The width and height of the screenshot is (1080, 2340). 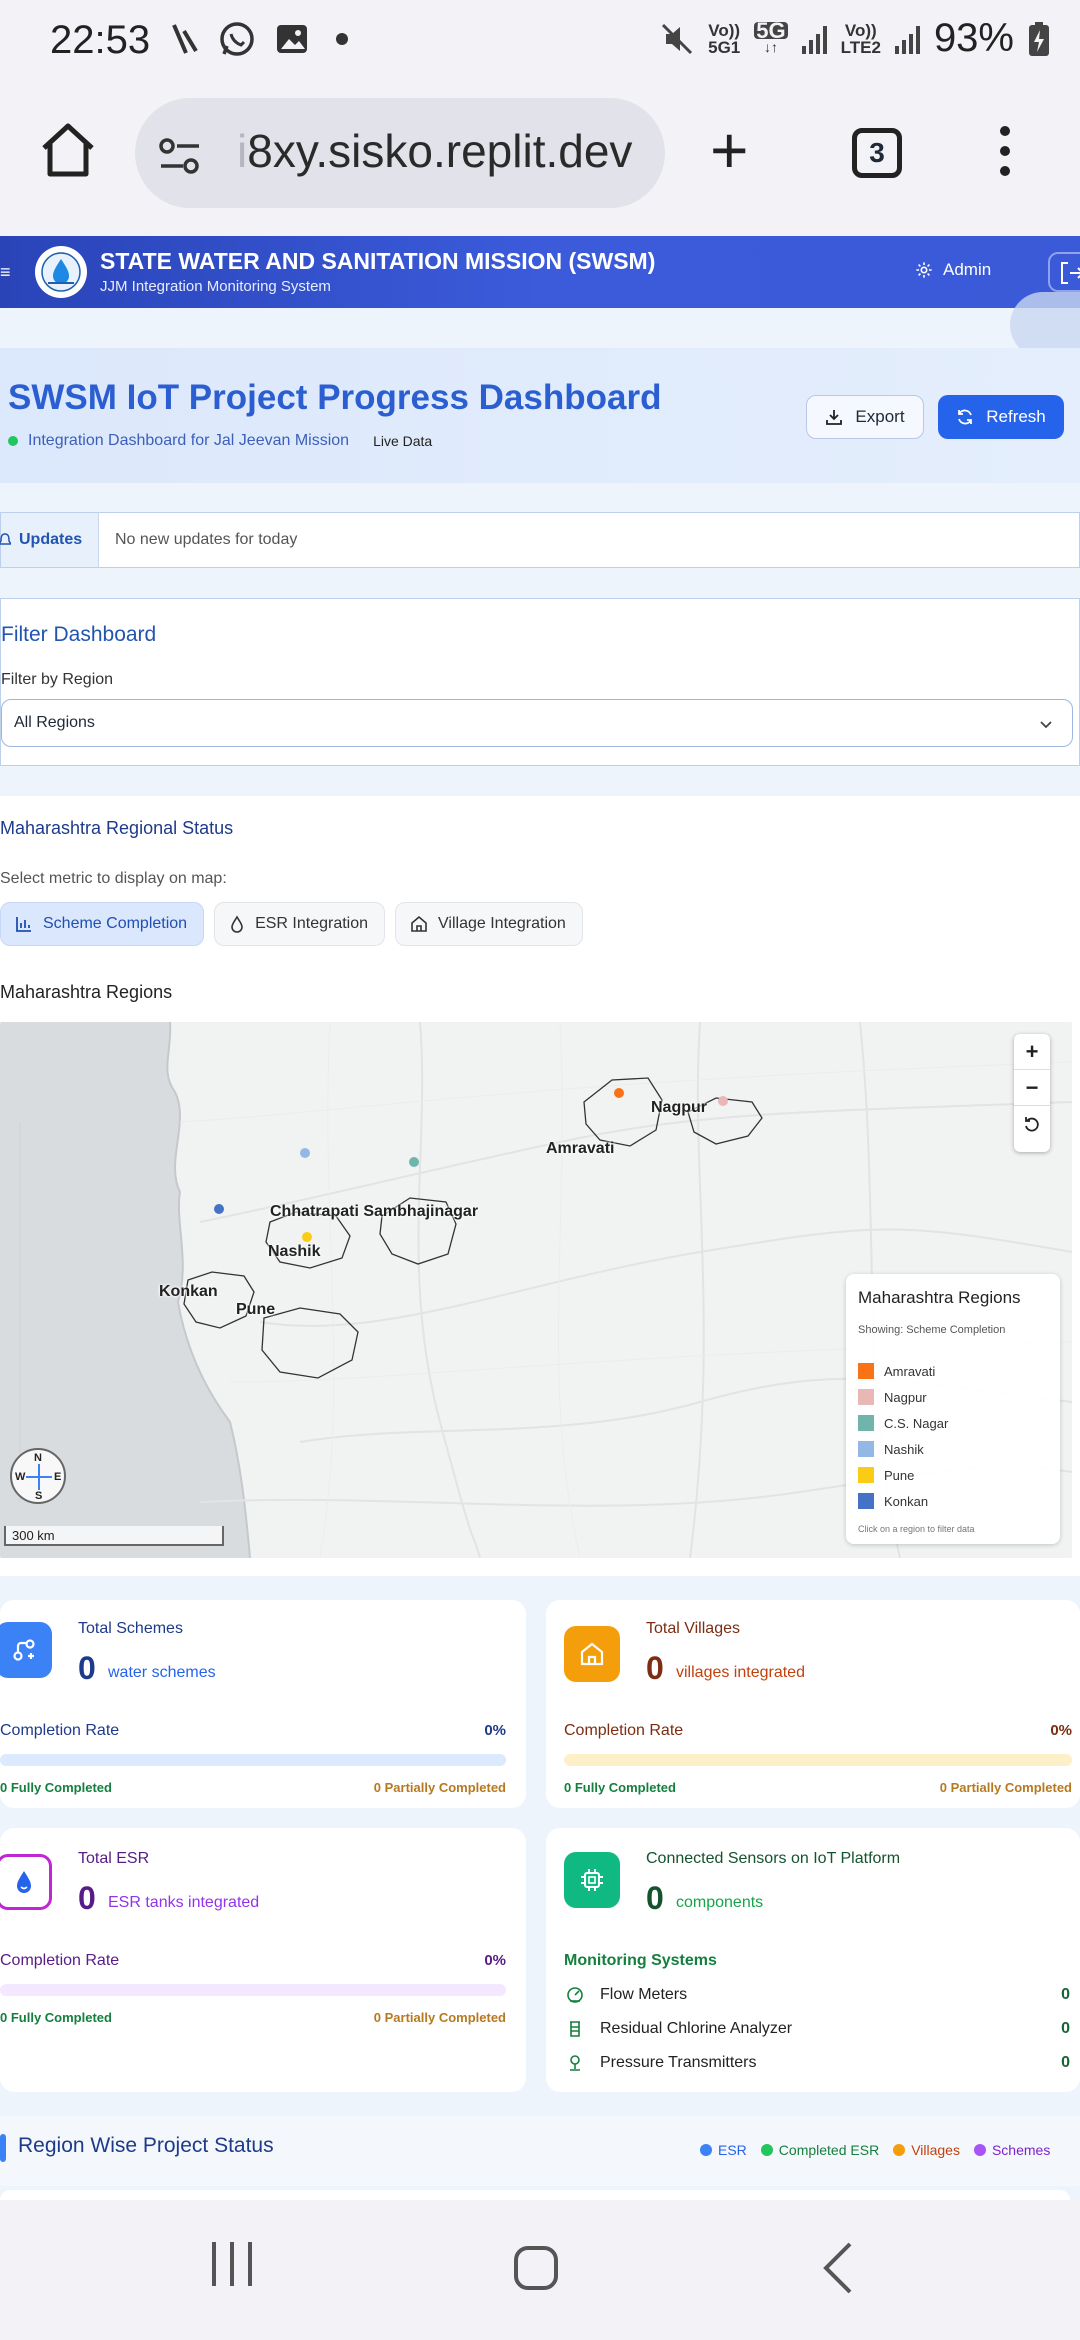 I want to click on region-select: All Regions, so click(x=537, y=723).